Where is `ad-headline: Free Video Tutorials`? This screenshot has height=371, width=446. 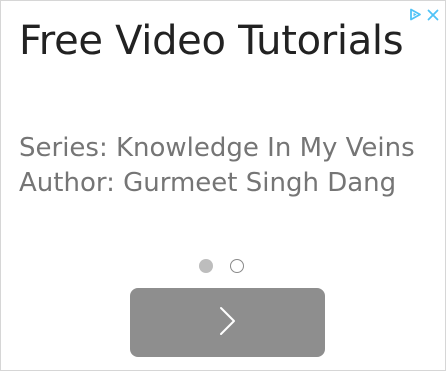
ad-headline: Free Video Tutorials is located at coordinates (219, 41).